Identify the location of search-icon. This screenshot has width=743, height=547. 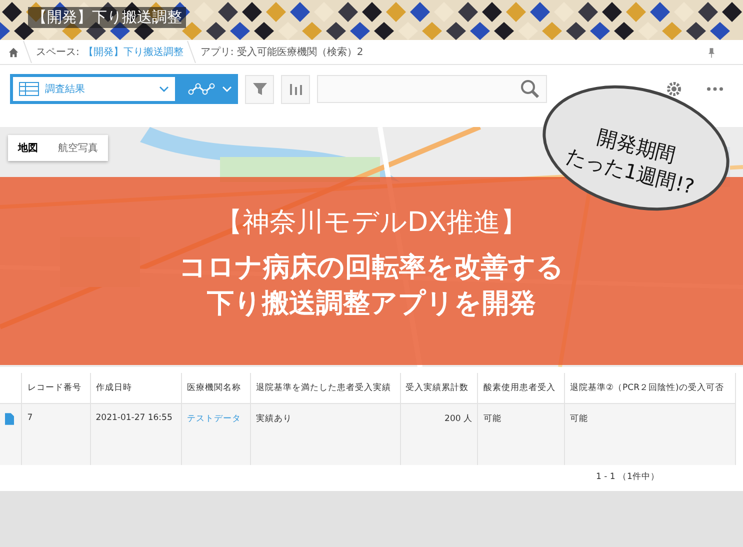
(530, 89).